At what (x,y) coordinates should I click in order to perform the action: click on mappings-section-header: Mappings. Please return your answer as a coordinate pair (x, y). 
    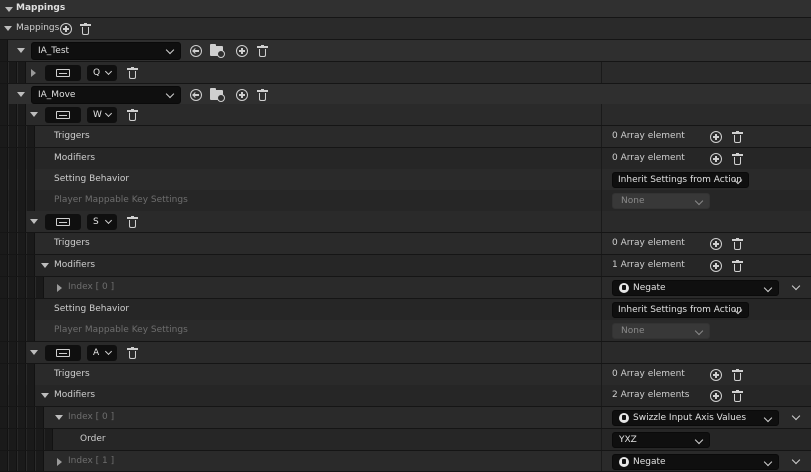
    Looking at the image, I should click on (405, 9).